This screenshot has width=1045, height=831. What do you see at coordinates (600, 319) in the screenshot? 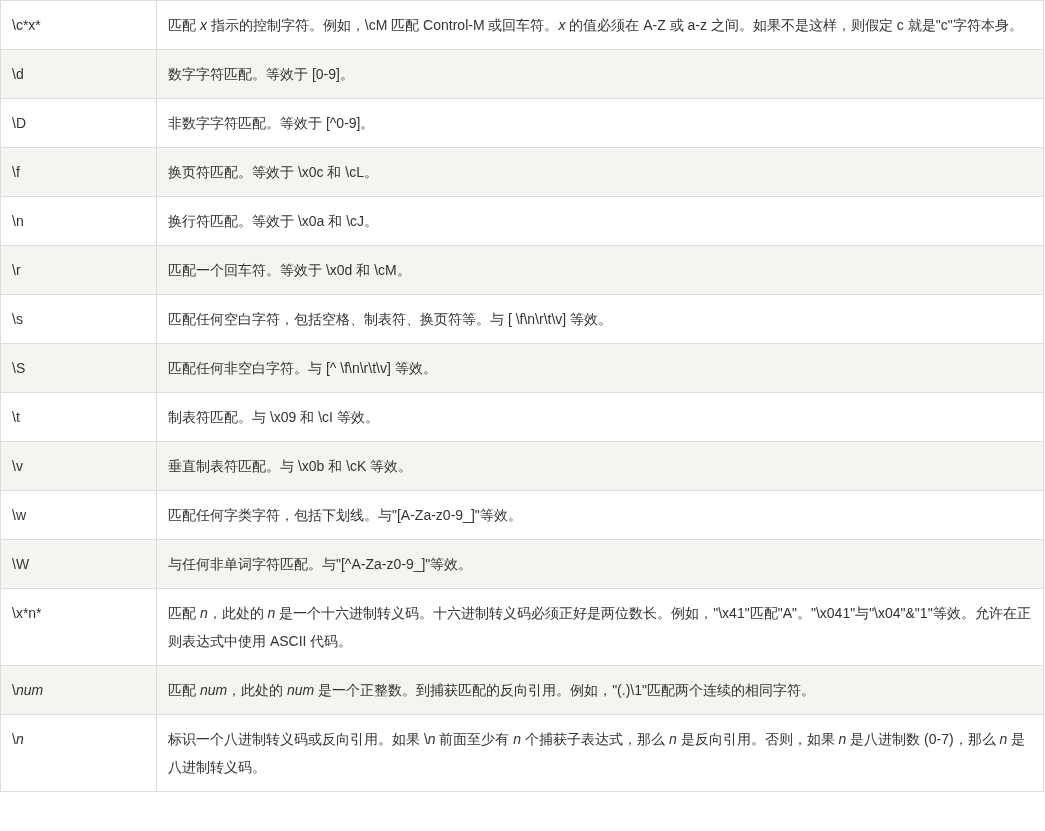
I see `table-cell: 匹配任何空白字符，包括空格、制表符、换页符等。与 [ \f\n\r\t\v] 等效。` at bounding box center [600, 319].